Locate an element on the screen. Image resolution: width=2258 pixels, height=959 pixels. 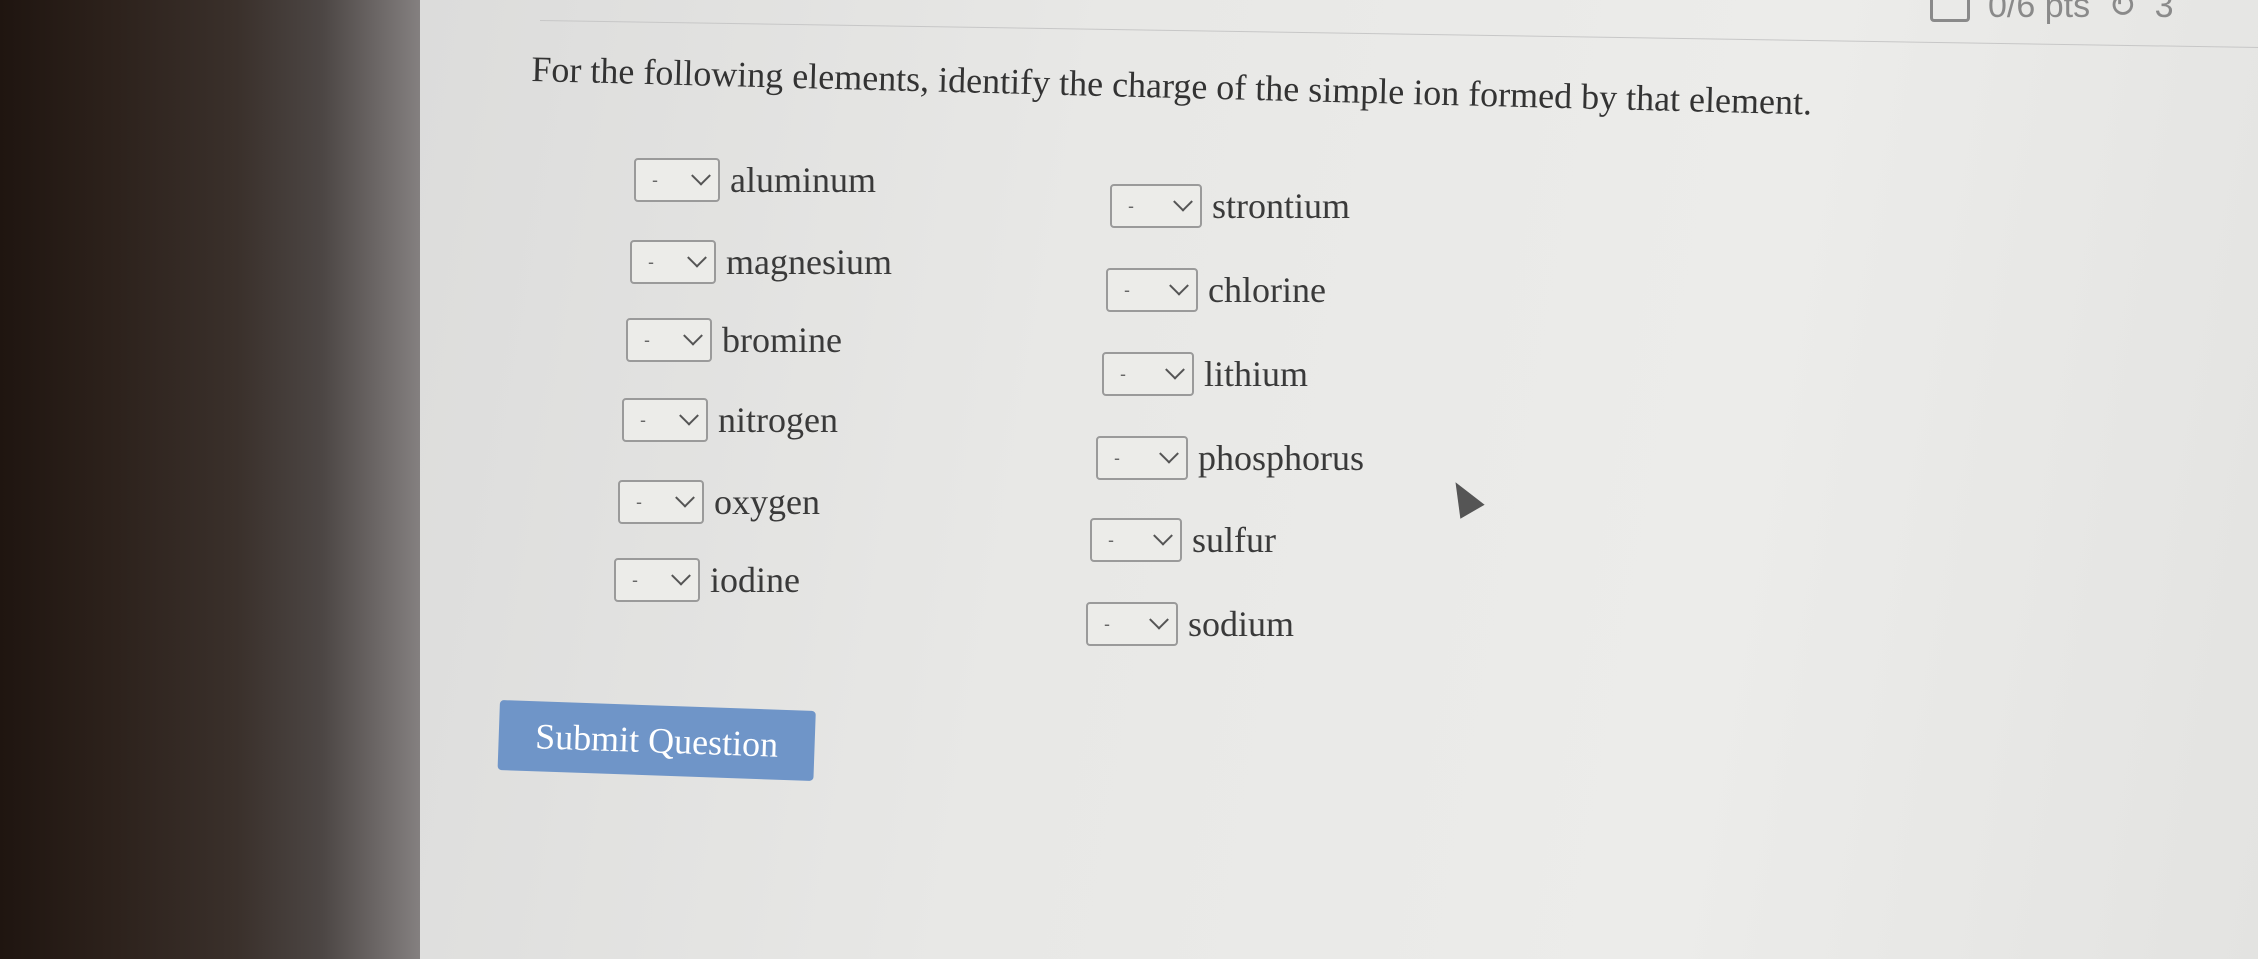
element-label: chlorine is located at coordinates (1267, 290).